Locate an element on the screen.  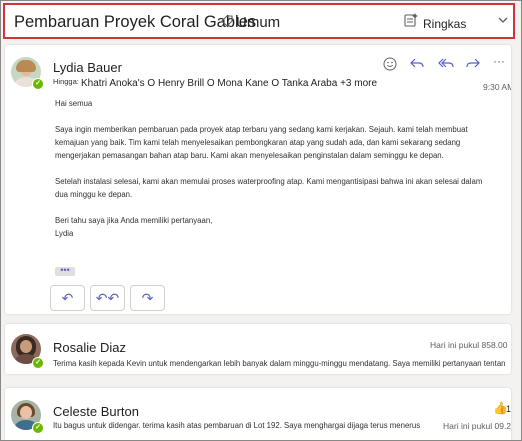
timestamp: Hari ini pukul 858.00 is located at coordinates (469, 345).